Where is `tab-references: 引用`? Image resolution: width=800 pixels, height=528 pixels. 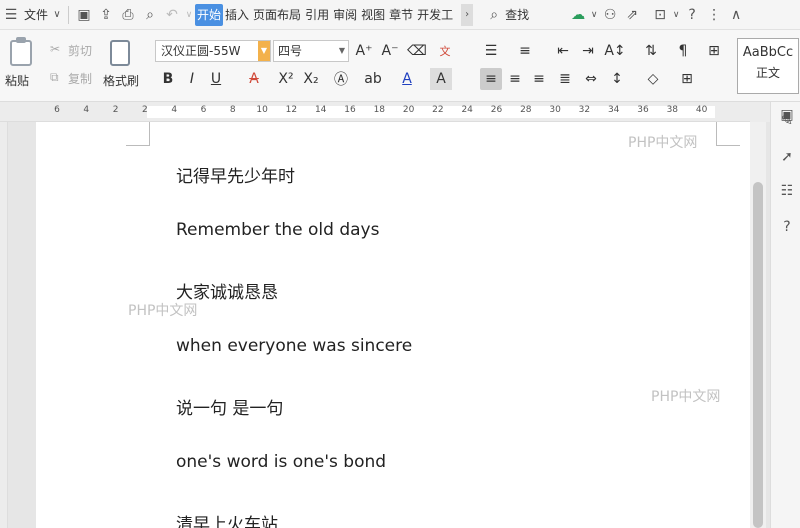 tab-references: 引用 is located at coordinates (317, 15).